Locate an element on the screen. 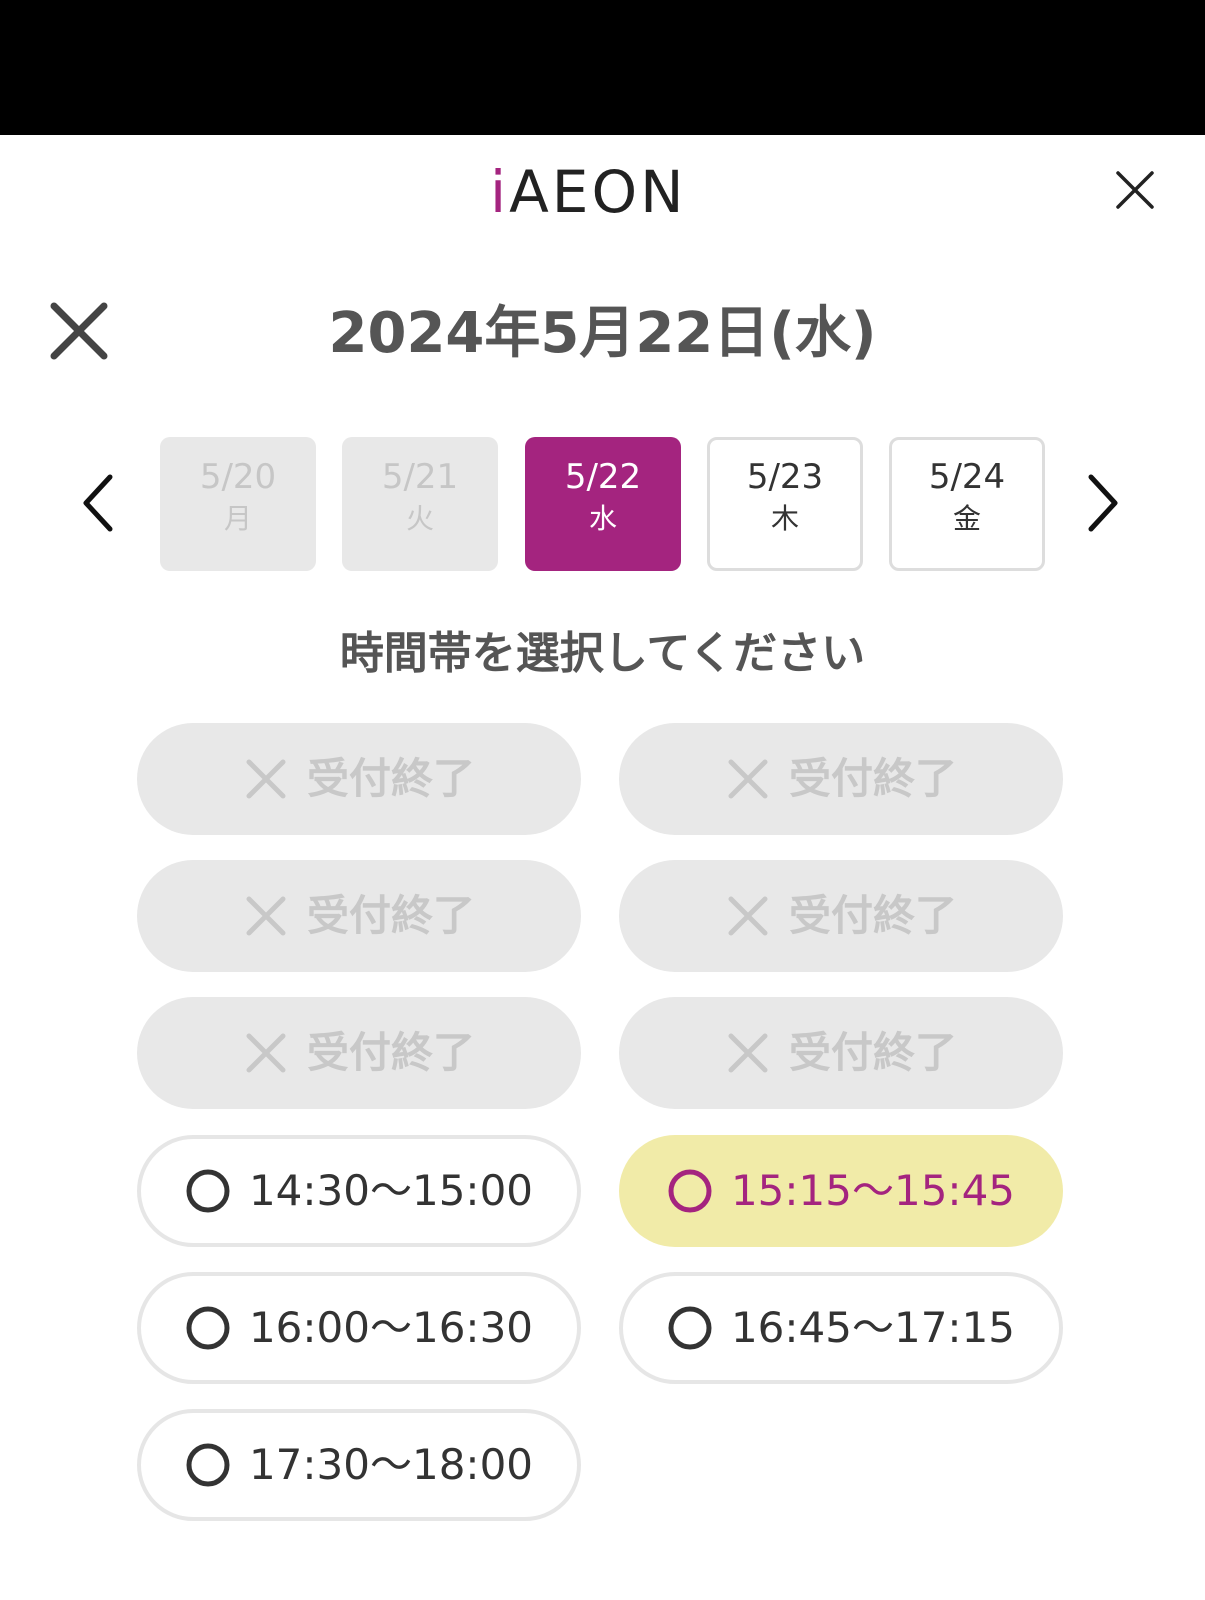 The image size is (1205, 1600). date-header: 2024年5月22日(水) is located at coordinates (602, 335).